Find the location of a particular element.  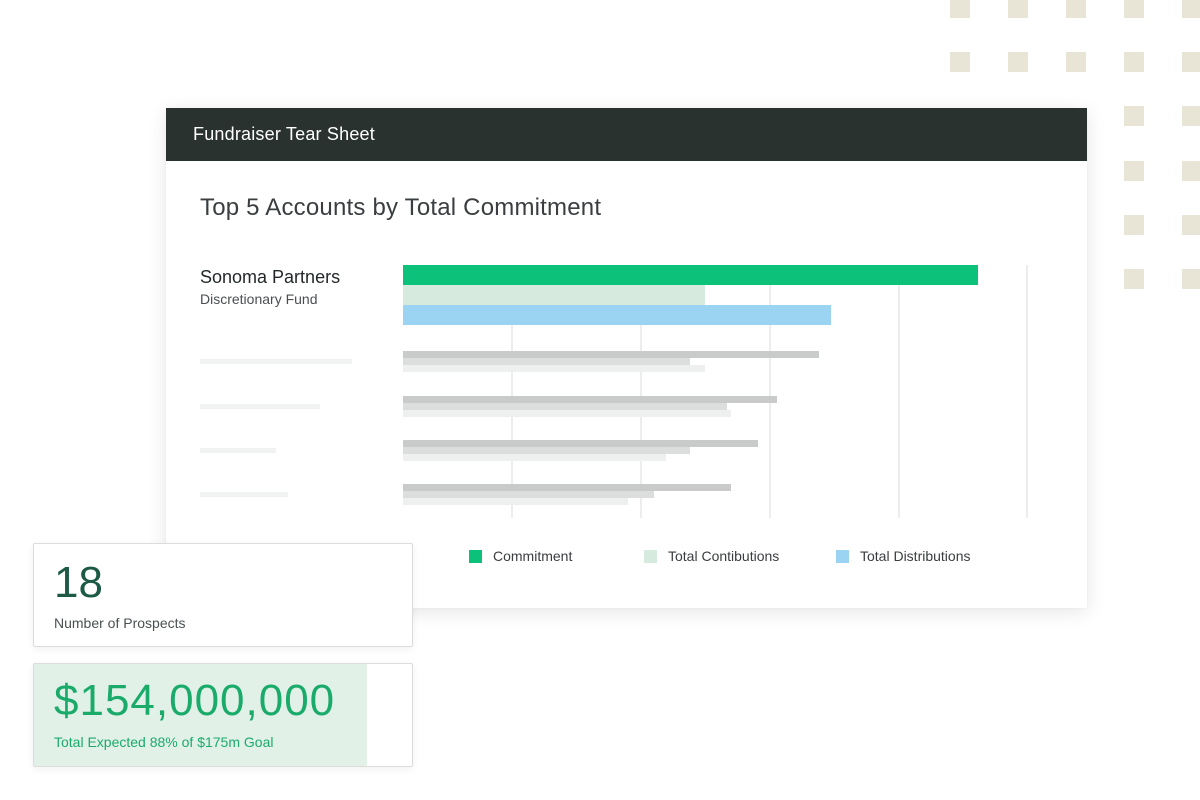

legend-label: Total Distributions is located at coordinates (915, 556).